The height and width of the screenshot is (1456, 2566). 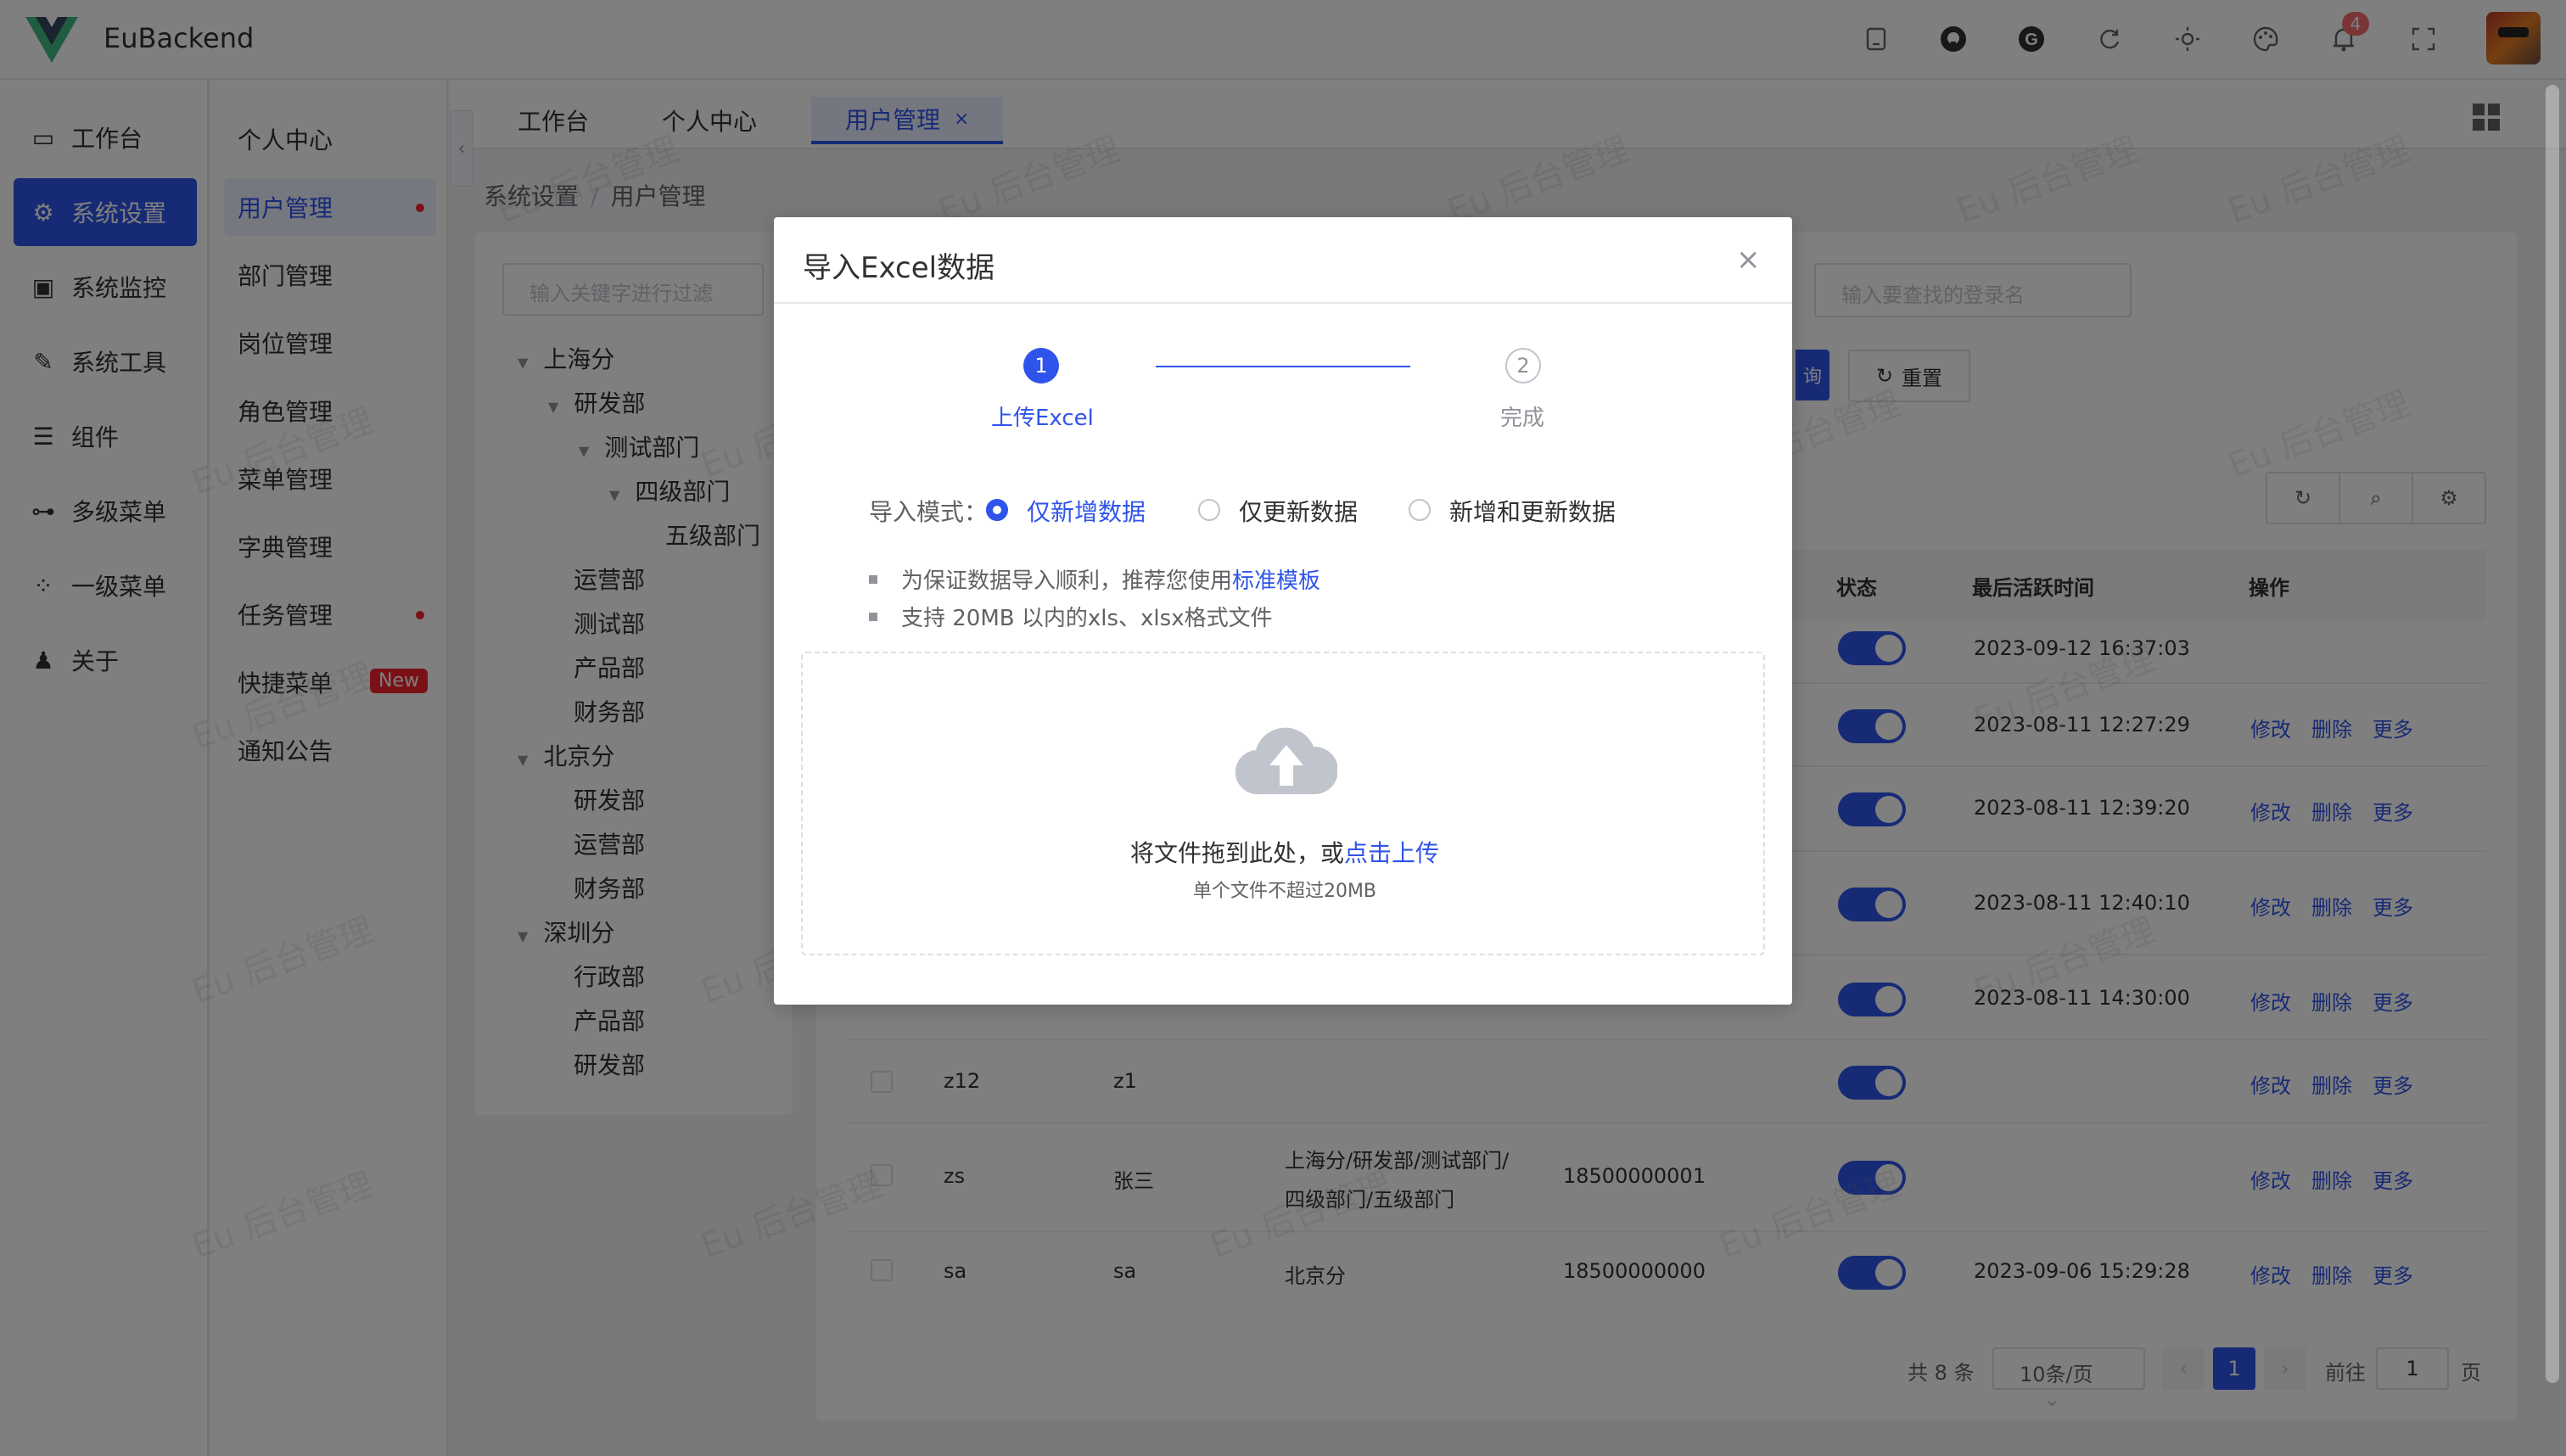 I want to click on drop-text: 将文件拖到此处，或点击上传, so click(x=1284, y=853).